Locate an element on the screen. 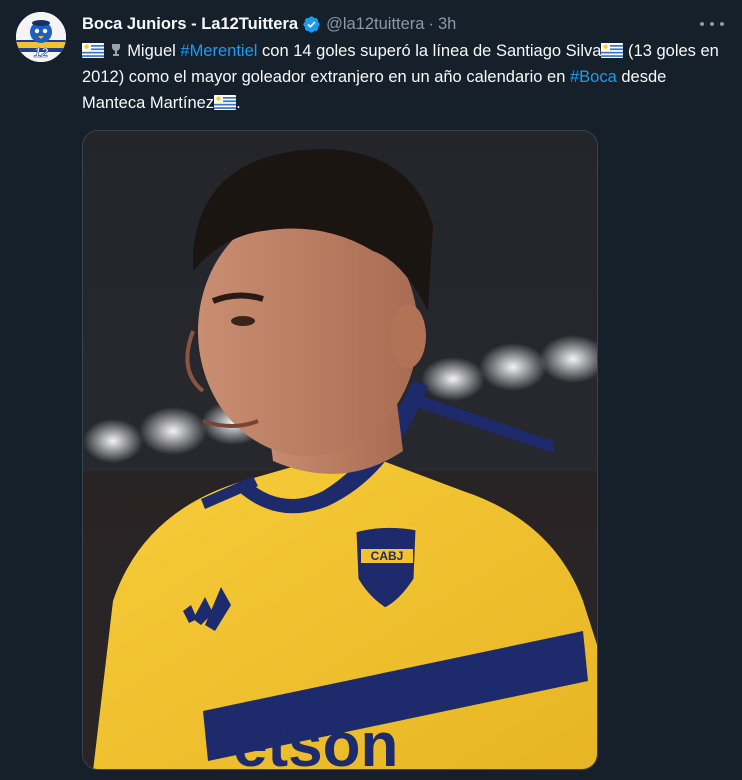  more-options-icon is located at coordinates (712, 24).